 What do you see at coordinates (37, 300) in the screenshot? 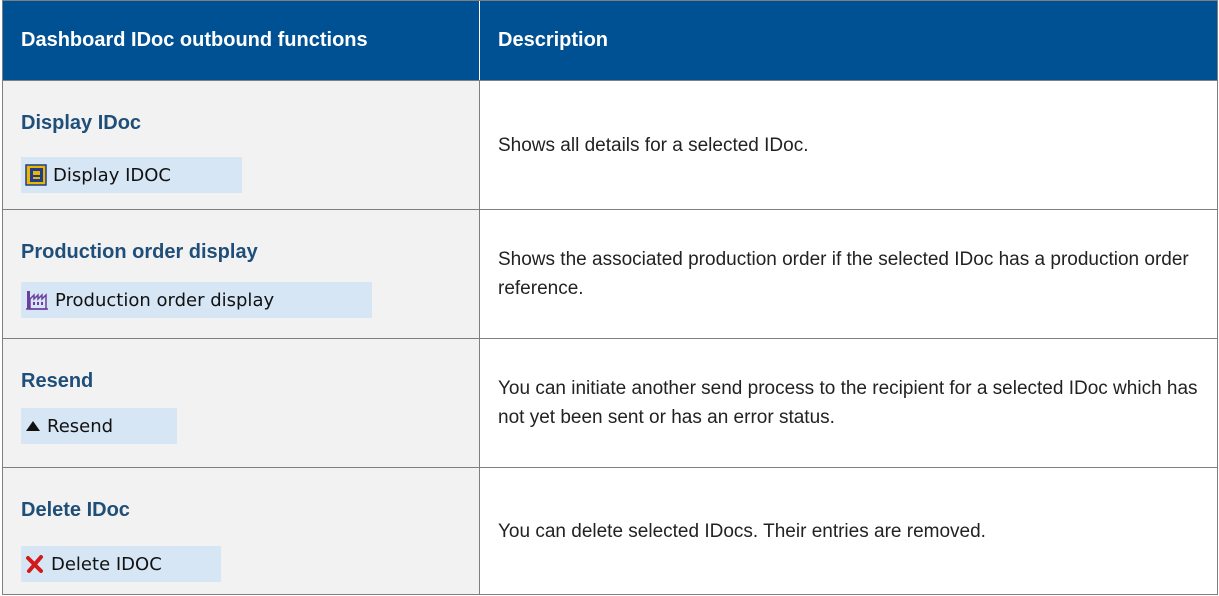
I see `factory-icon` at bounding box center [37, 300].